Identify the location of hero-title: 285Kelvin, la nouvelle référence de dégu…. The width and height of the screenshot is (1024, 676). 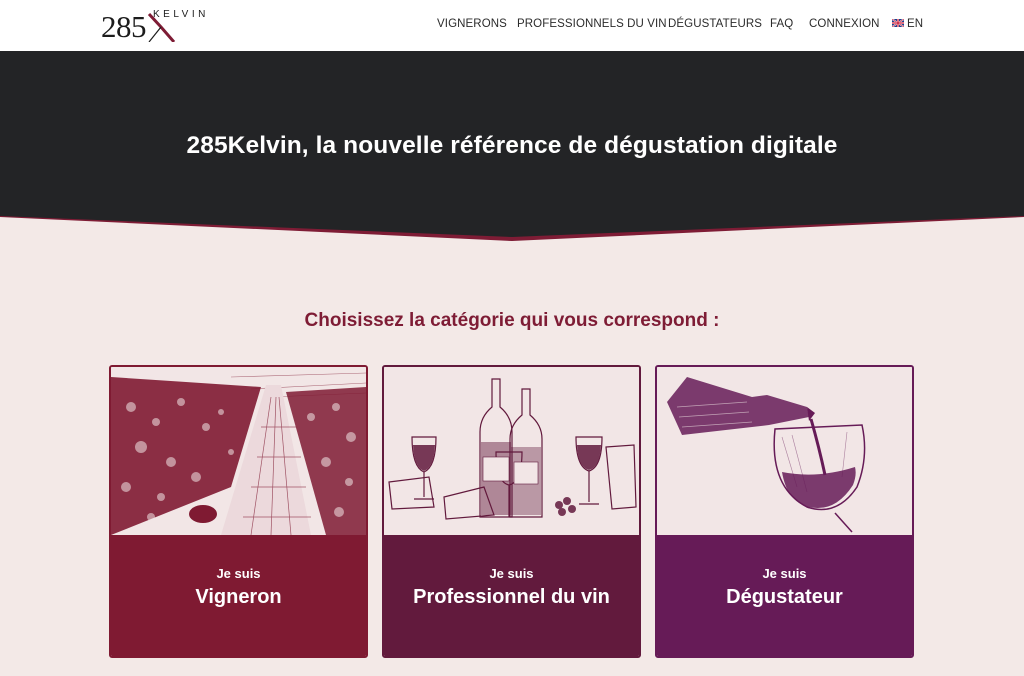
(512, 145).